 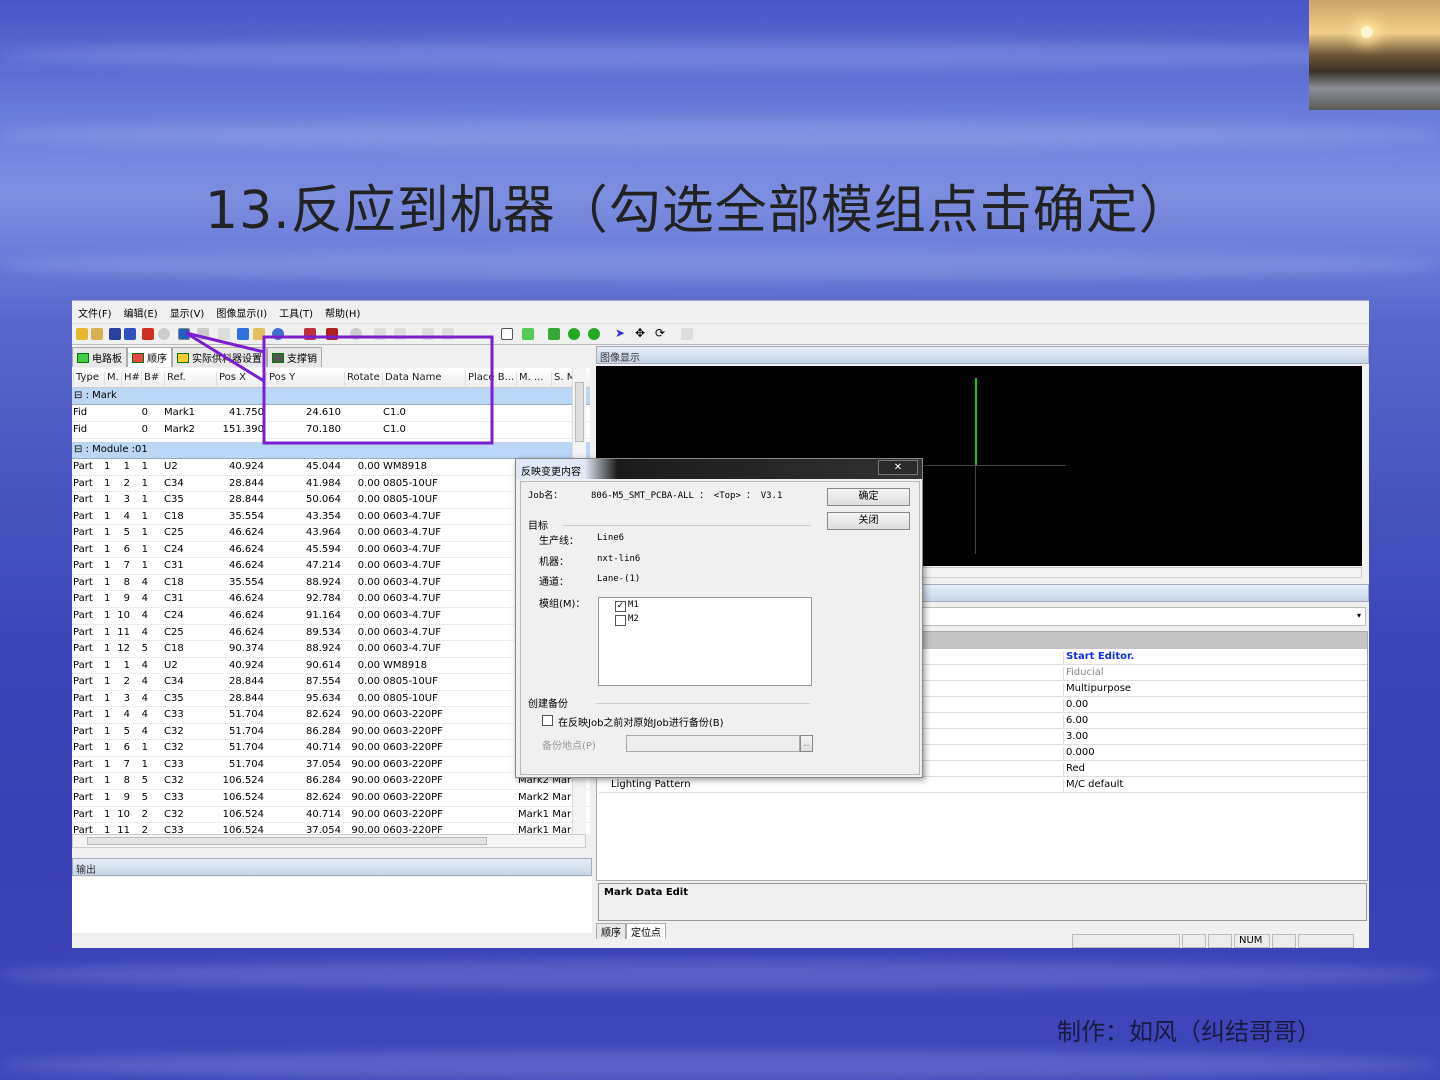 I want to click on module-m2-label: M2, so click(x=633, y=619).